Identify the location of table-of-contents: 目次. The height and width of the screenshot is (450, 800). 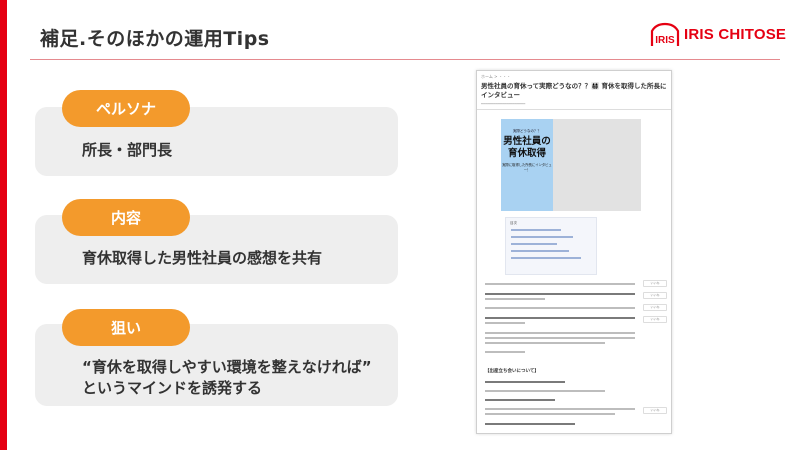
(551, 246).